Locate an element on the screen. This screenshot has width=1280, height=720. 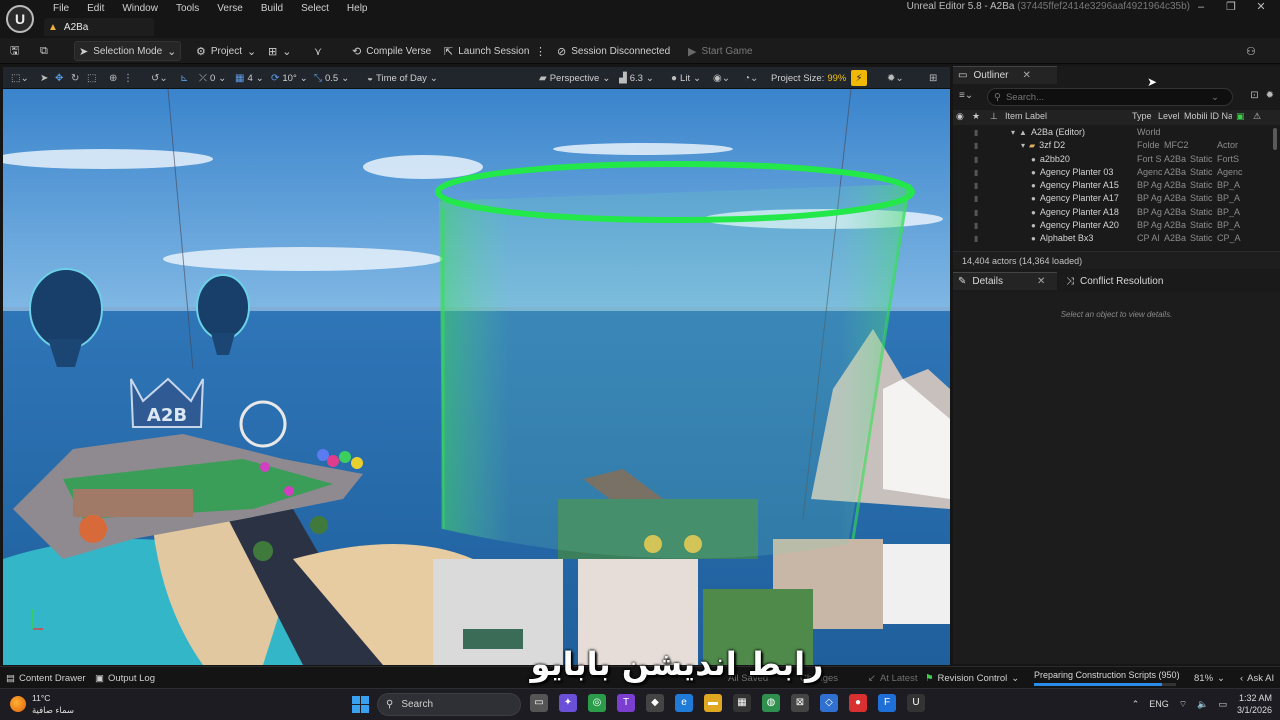
project-dropdown: ⚙ Project ⌄ is located at coordinates (226, 51).